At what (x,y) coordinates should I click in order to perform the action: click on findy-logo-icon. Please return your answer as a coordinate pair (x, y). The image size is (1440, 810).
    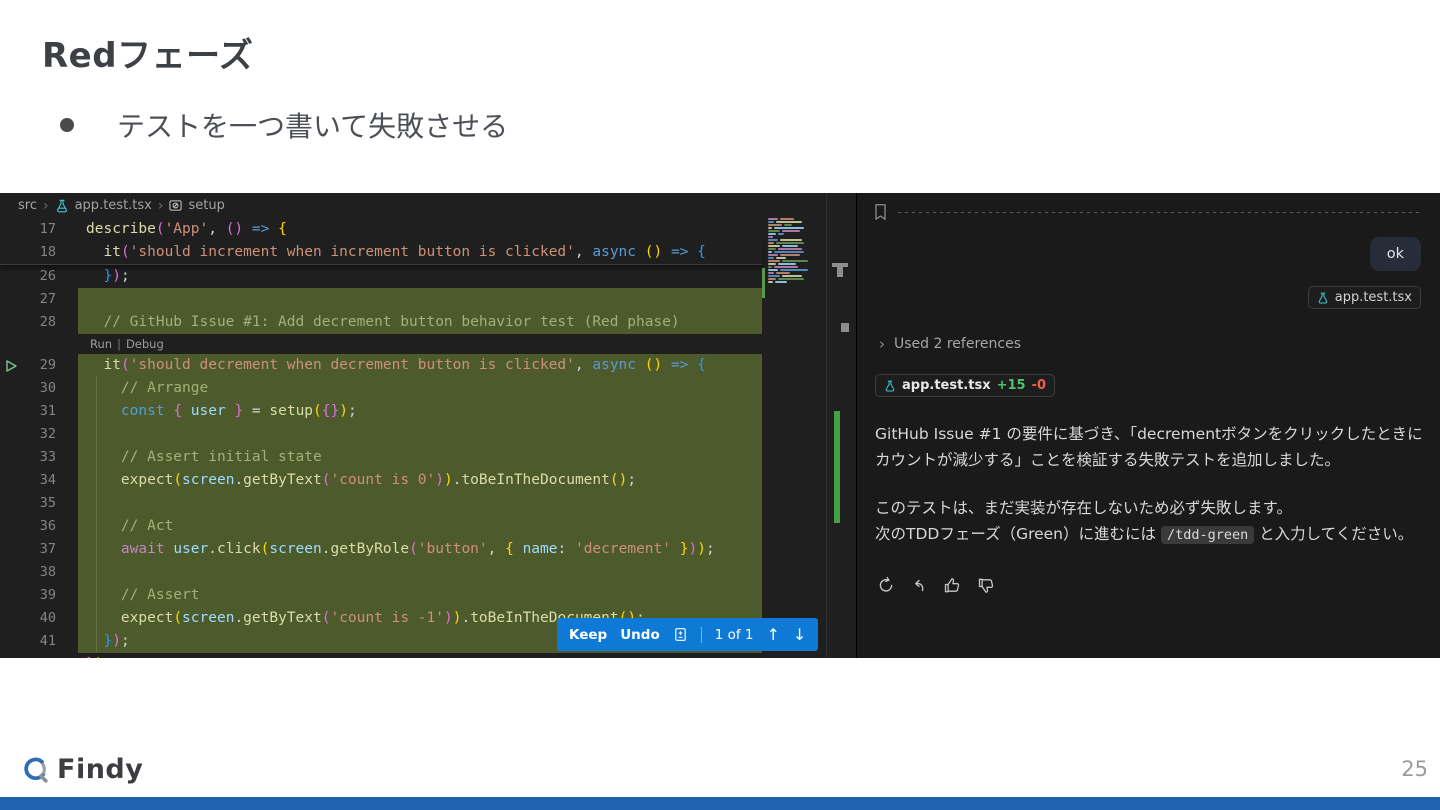
    Looking at the image, I should click on (35, 770).